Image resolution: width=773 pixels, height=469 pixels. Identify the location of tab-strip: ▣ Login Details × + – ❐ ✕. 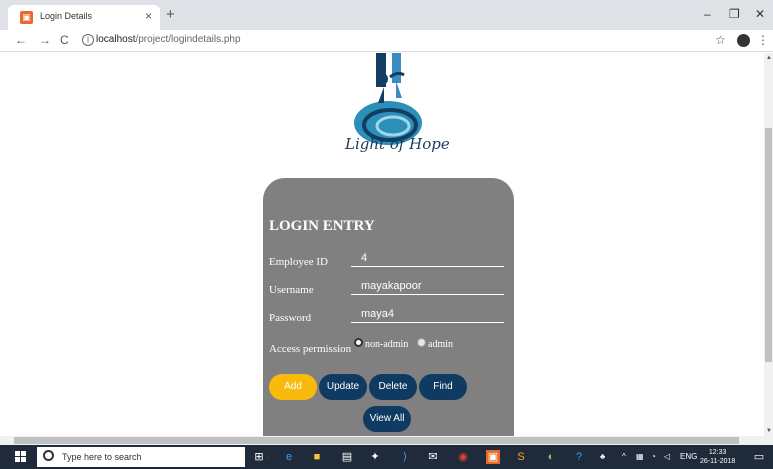
(386, 15).